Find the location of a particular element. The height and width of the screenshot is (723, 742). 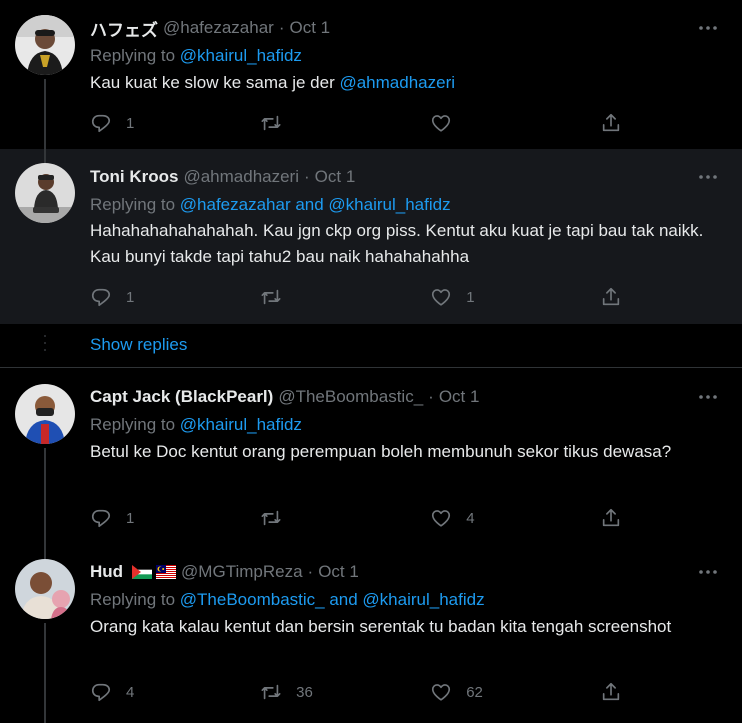

author-handle: @MGTimpReza is located at coordinates (241, 572).